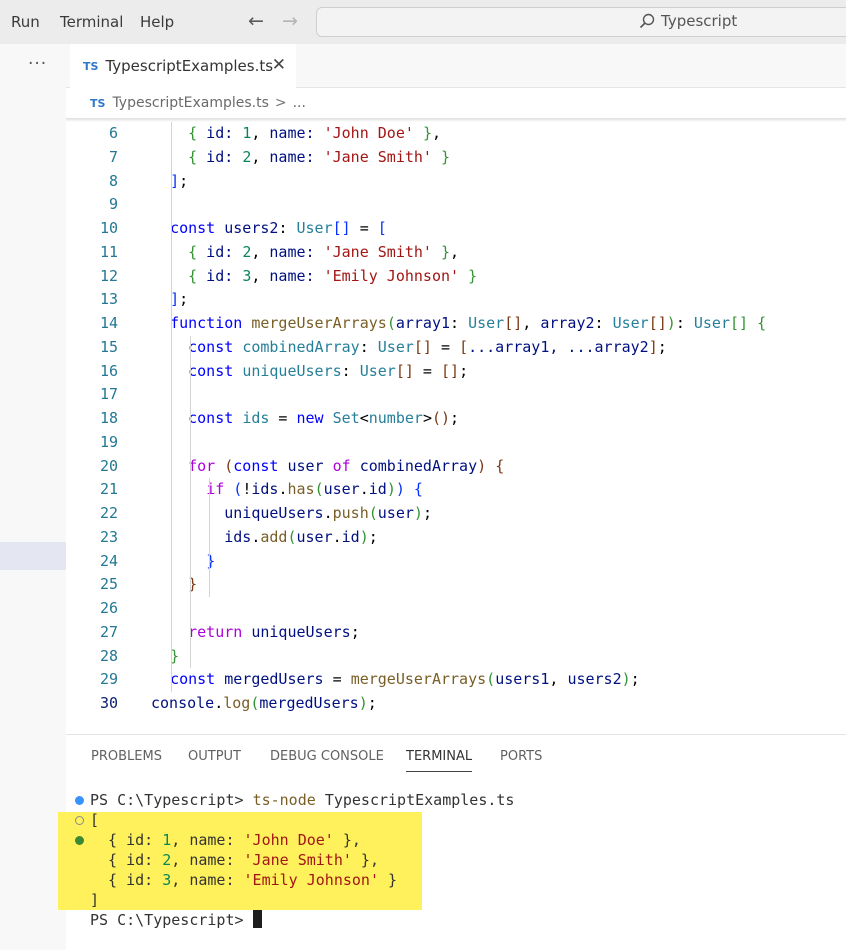 This screenshot has height=950, width=846. What do you see at coordinates (456, 585) in the screenshot?
I see `code-line: 25 }` at bounding box center [456, 585].